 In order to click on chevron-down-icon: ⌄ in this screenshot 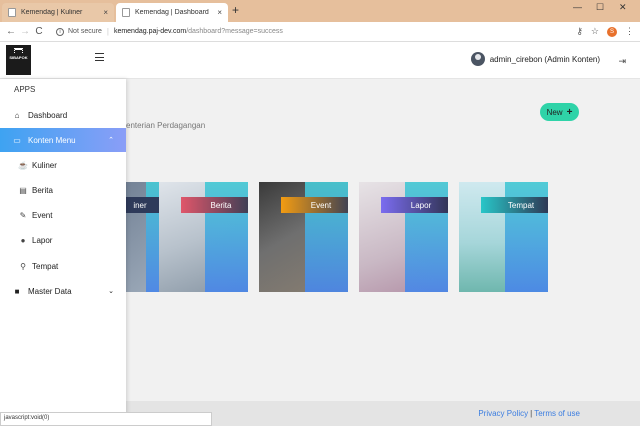, I will do `click(111, 291)`.